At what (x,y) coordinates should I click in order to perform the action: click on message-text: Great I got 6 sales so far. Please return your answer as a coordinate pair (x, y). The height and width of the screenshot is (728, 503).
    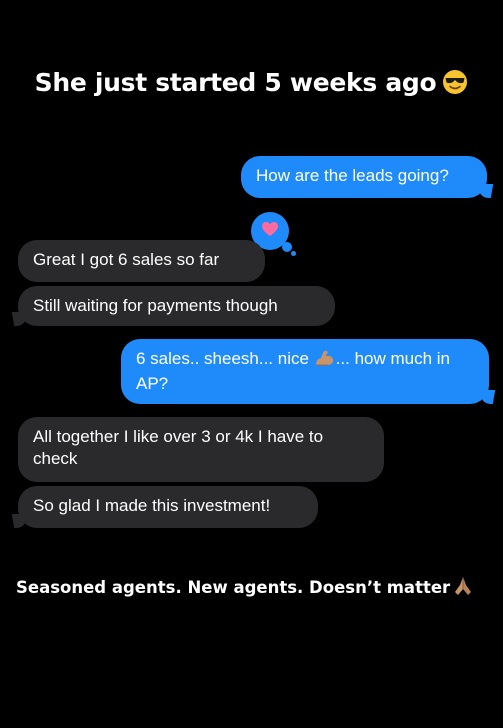
    Looking at the image, I should click on (126, 259).